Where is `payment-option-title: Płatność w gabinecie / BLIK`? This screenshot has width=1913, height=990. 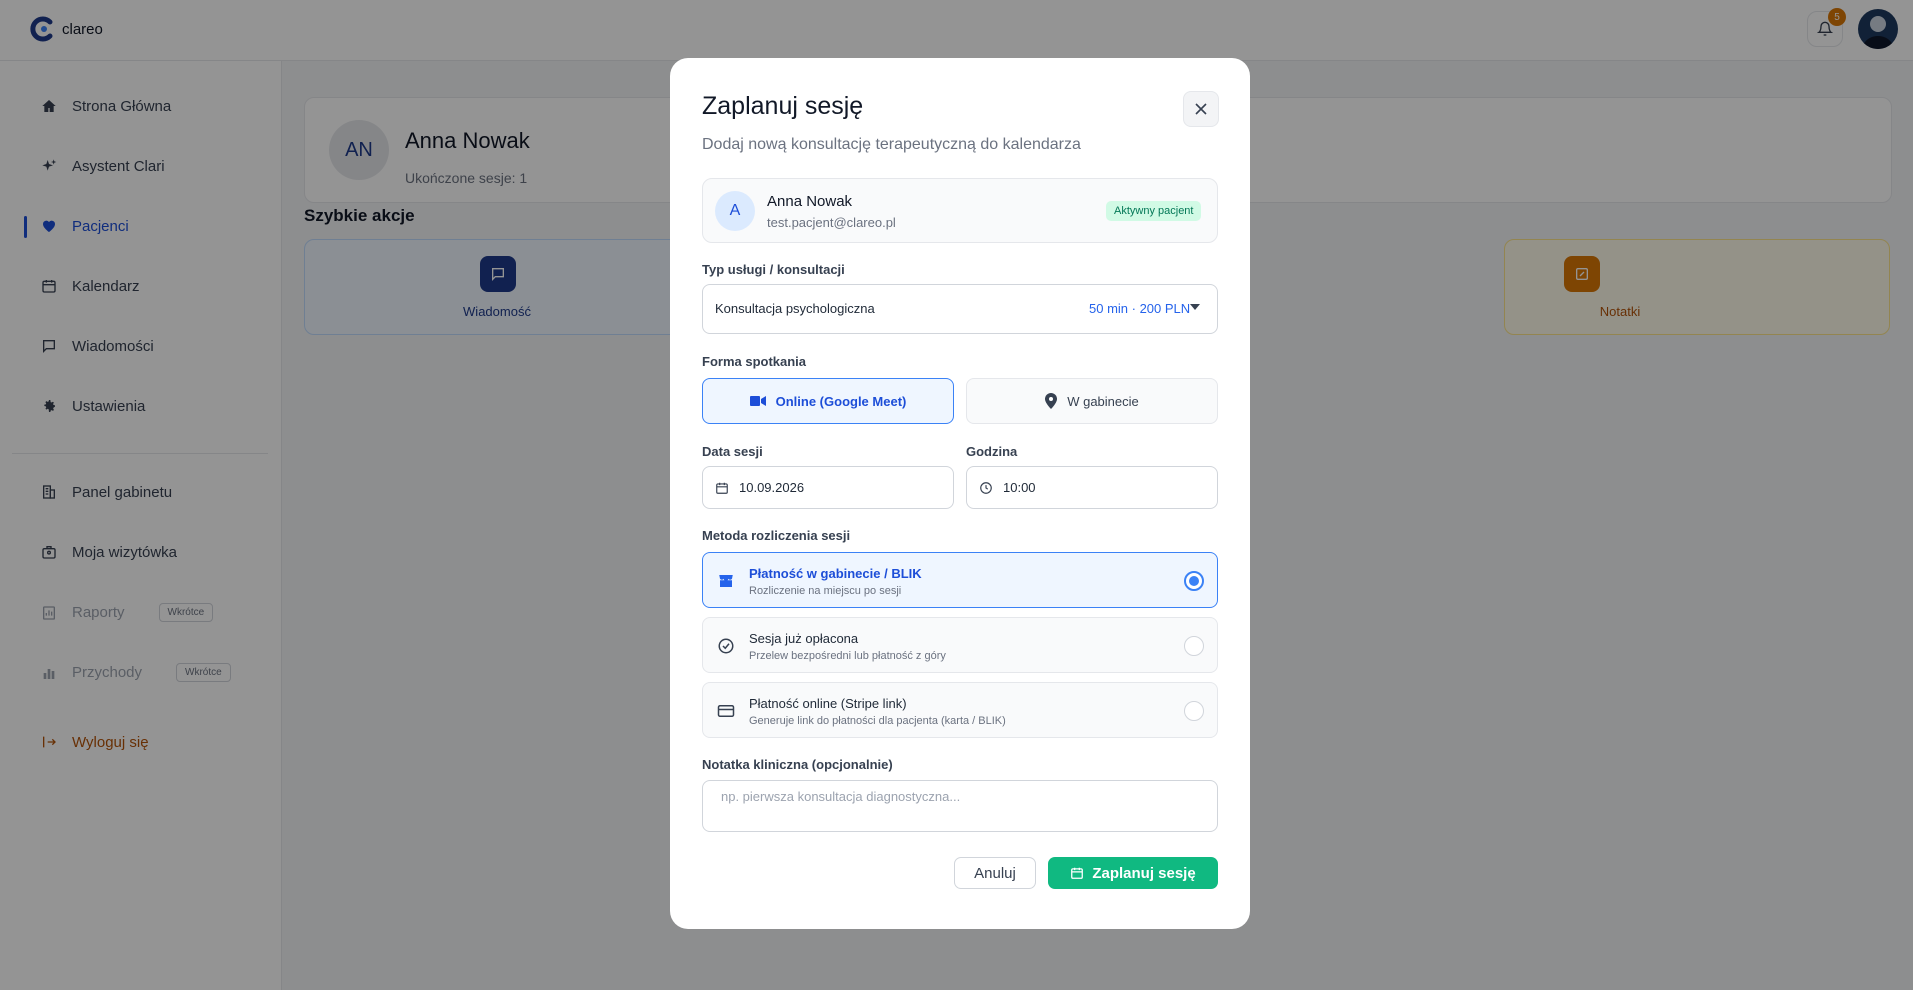 payment-option-title: Płatność w gabinecie / BLIK is located at coordinates (835, 573).